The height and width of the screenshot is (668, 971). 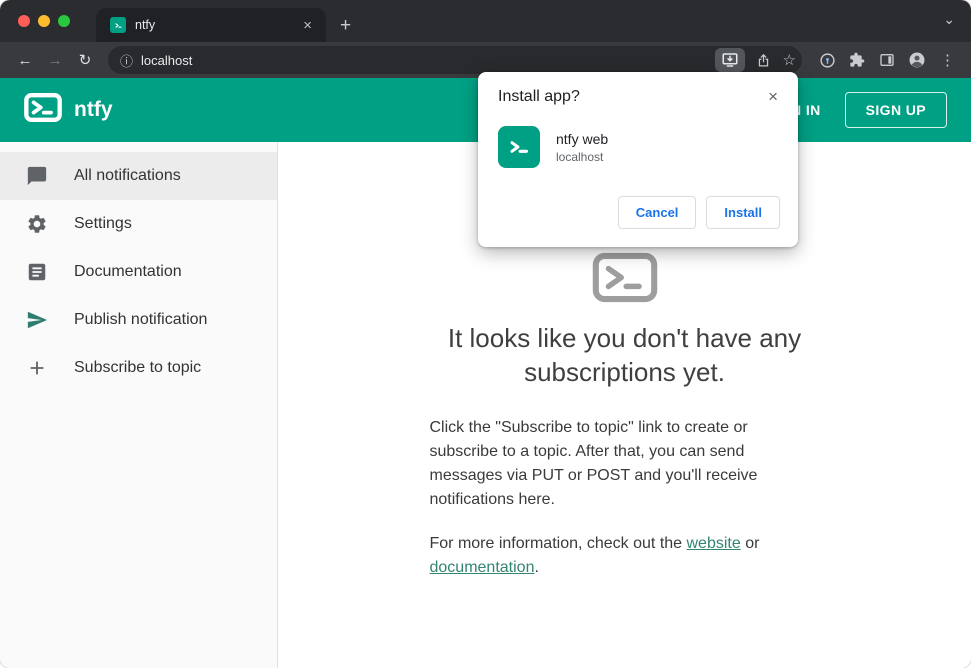 What do you see at coordinates (85, 60) in the screenshot?
I see `reload-button: ↻` at bounding box center [85, 60].